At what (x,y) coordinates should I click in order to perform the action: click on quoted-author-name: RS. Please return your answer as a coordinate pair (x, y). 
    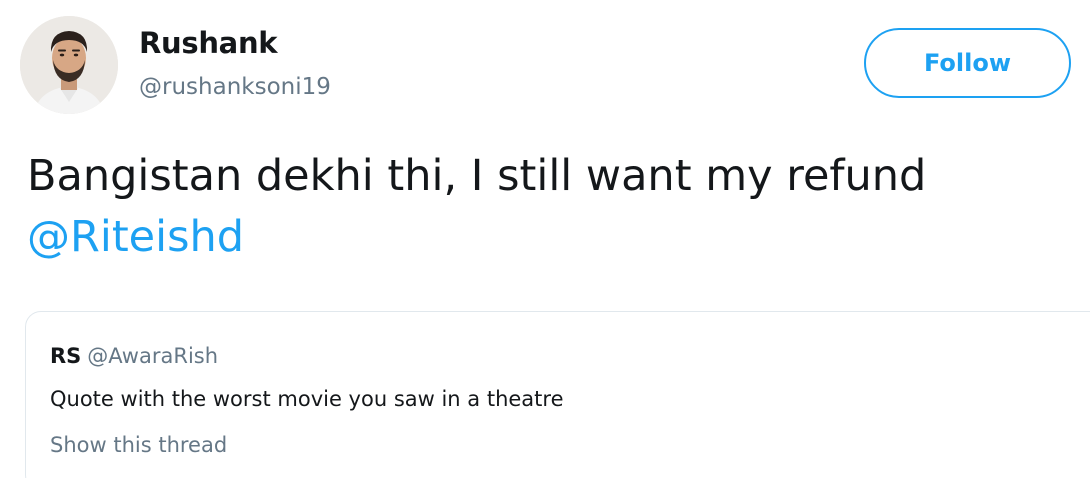
    Looking at the image, I should click on (66, 356).